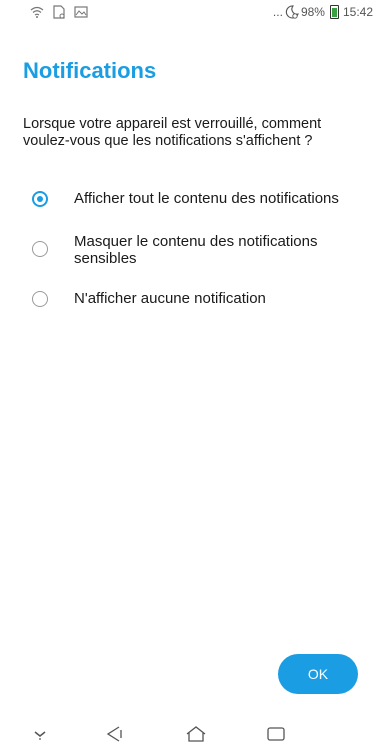 The image size is (381, 756). What do you see at coordinates (114, 734) in the screenshot?
I see `back-icon` at bounding box center [114, 734].